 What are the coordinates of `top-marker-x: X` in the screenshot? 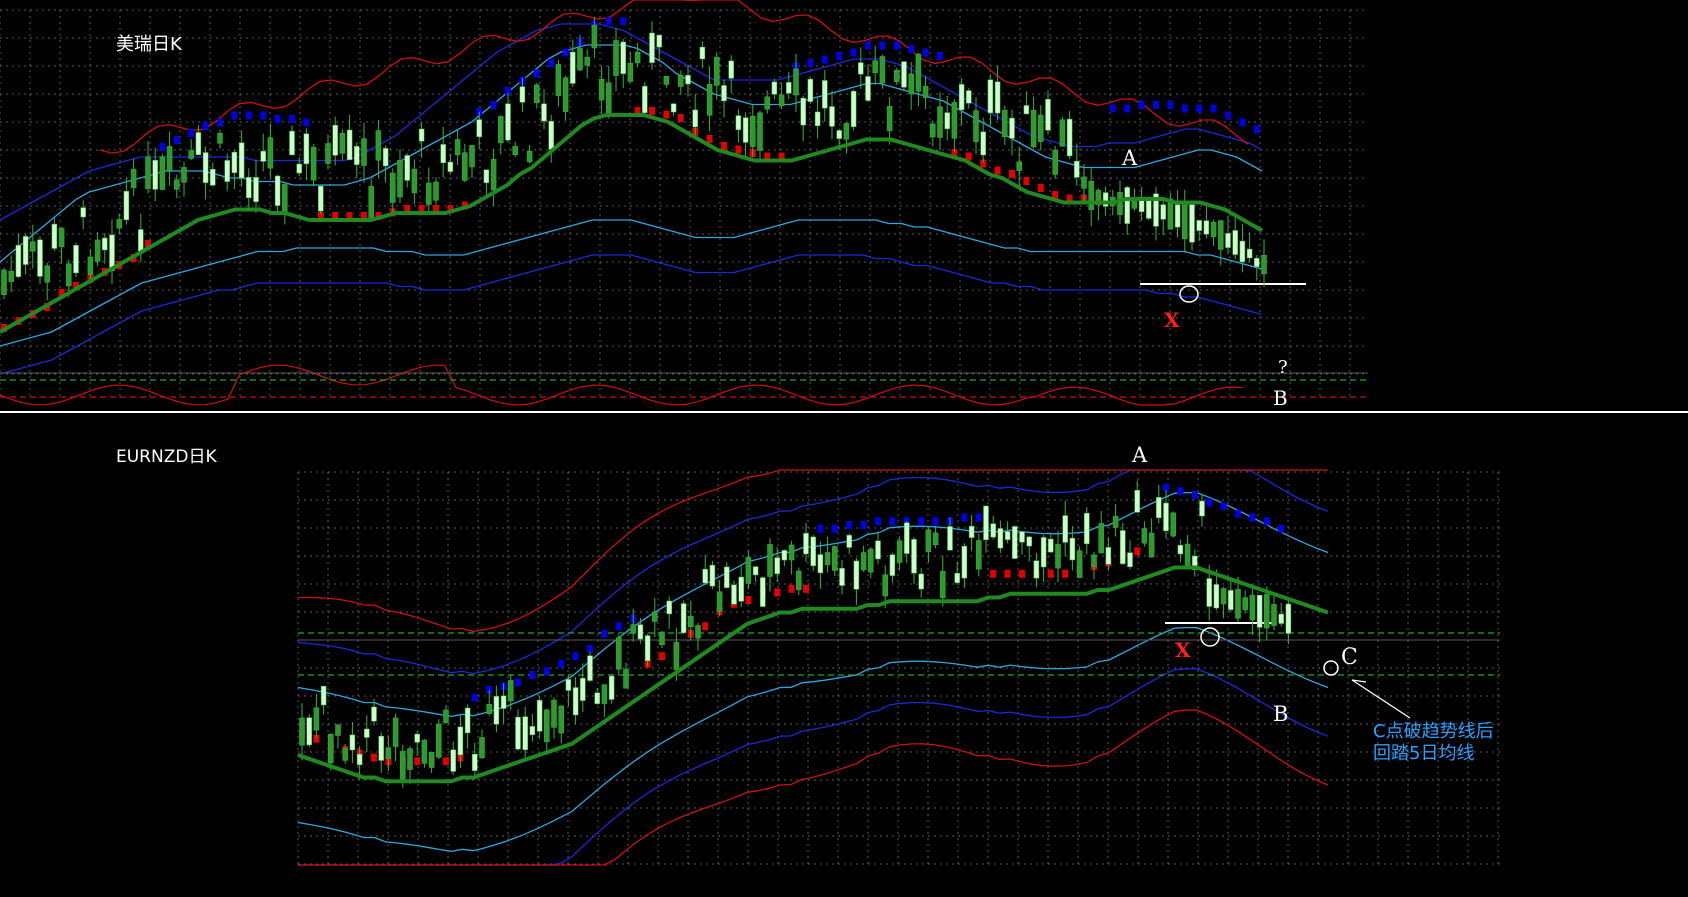 It's located at (1172, 320).